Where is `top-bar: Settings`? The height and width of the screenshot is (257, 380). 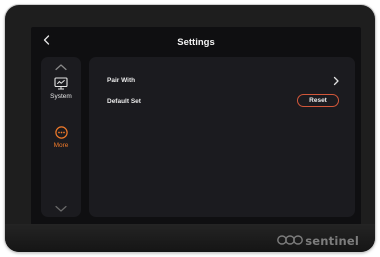
top-bar: Settings is located at coordinates (196, 42).